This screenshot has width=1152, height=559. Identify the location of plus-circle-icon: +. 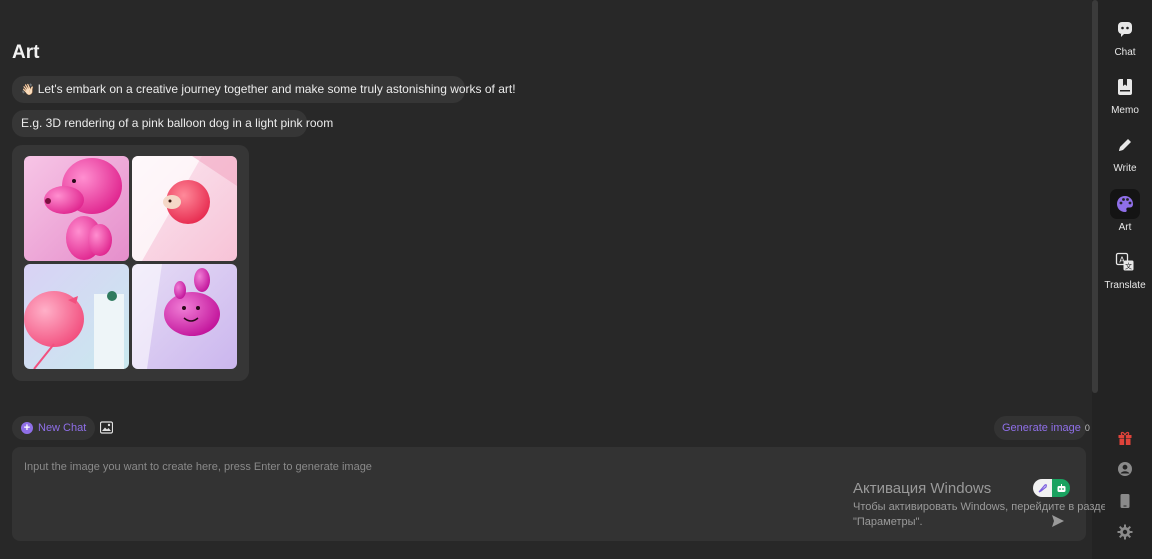
(27, 428).